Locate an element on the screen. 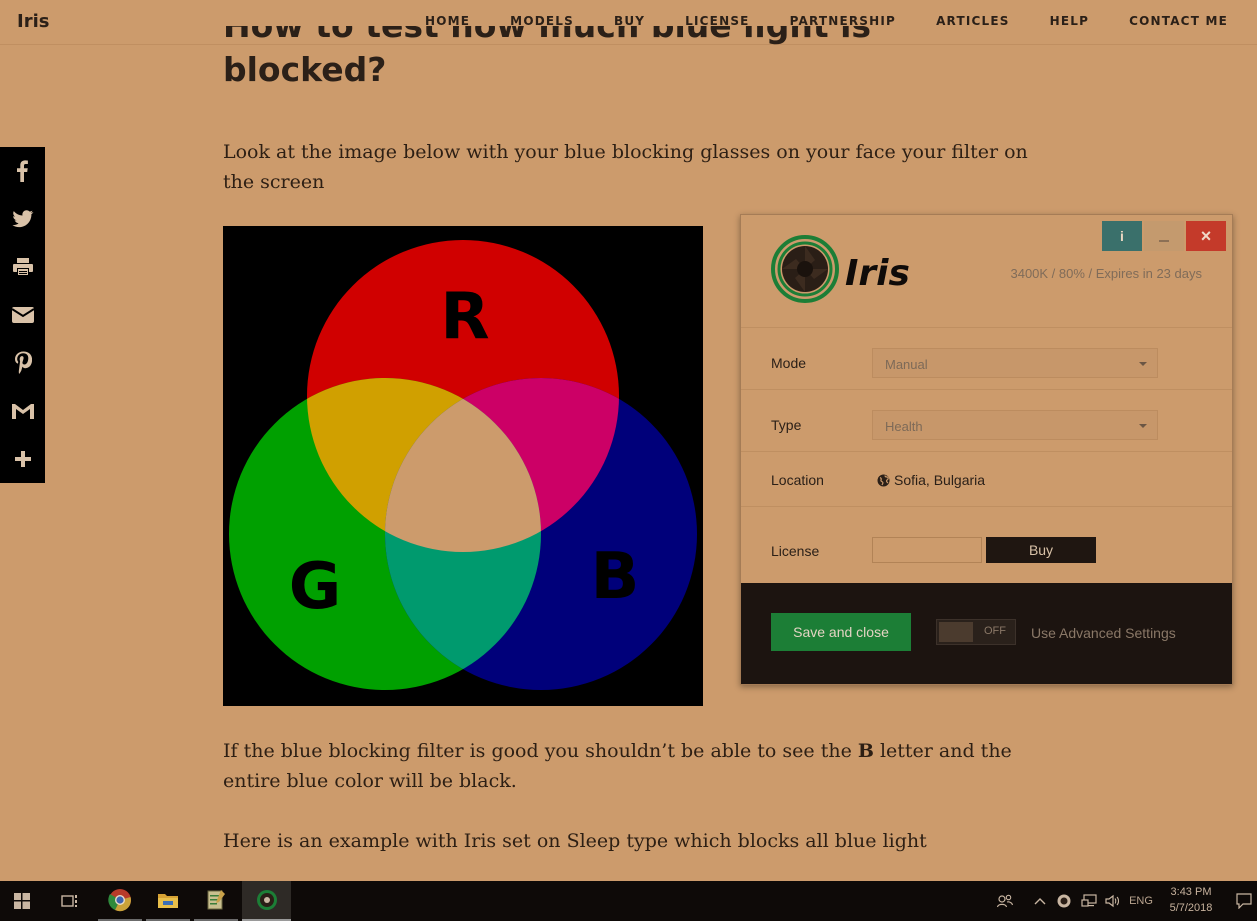 This screenshot has height=921, width=1257. notification-icon is located at coordinates (1243, 901).